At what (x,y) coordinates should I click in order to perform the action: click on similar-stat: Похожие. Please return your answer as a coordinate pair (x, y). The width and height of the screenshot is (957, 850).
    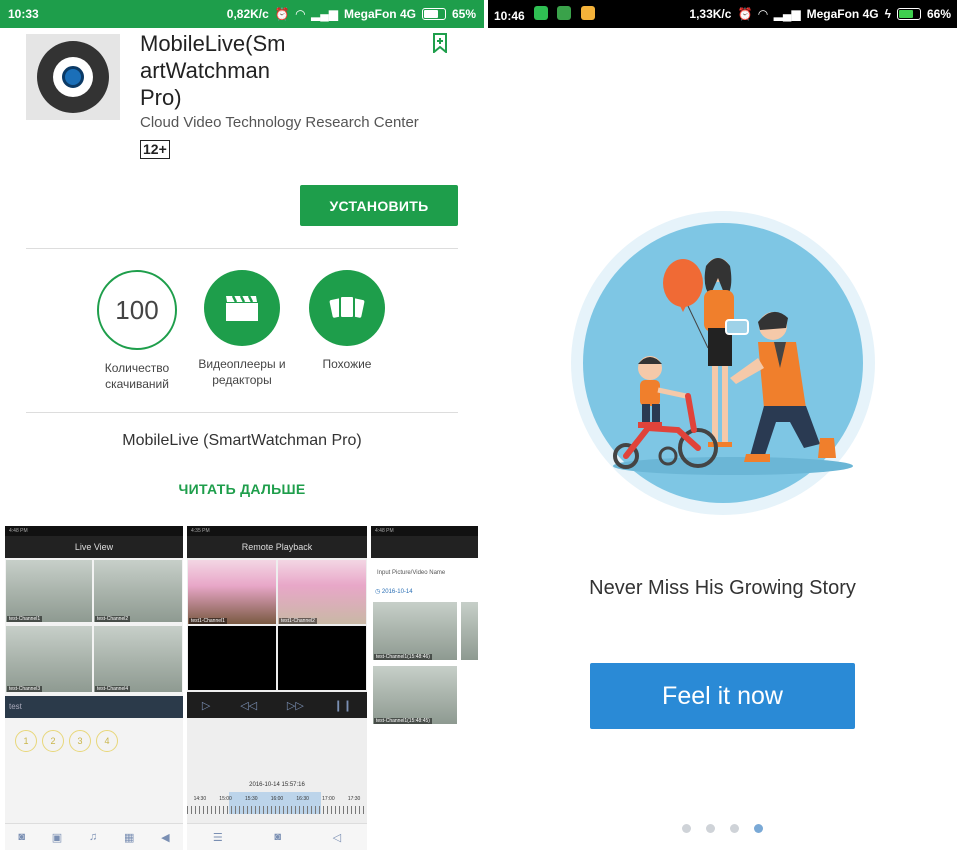
    Looking at the image, I should click on (347, 321).